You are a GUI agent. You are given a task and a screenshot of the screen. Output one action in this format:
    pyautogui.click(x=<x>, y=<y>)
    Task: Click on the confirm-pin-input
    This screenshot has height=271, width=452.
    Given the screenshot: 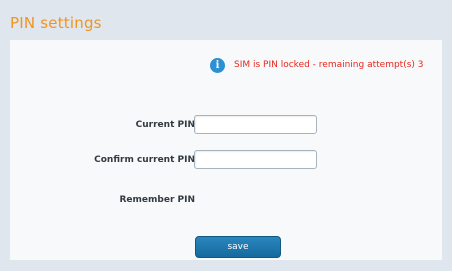 What is the action you would take?
    pyautogui.click(x=255, y=159)
    